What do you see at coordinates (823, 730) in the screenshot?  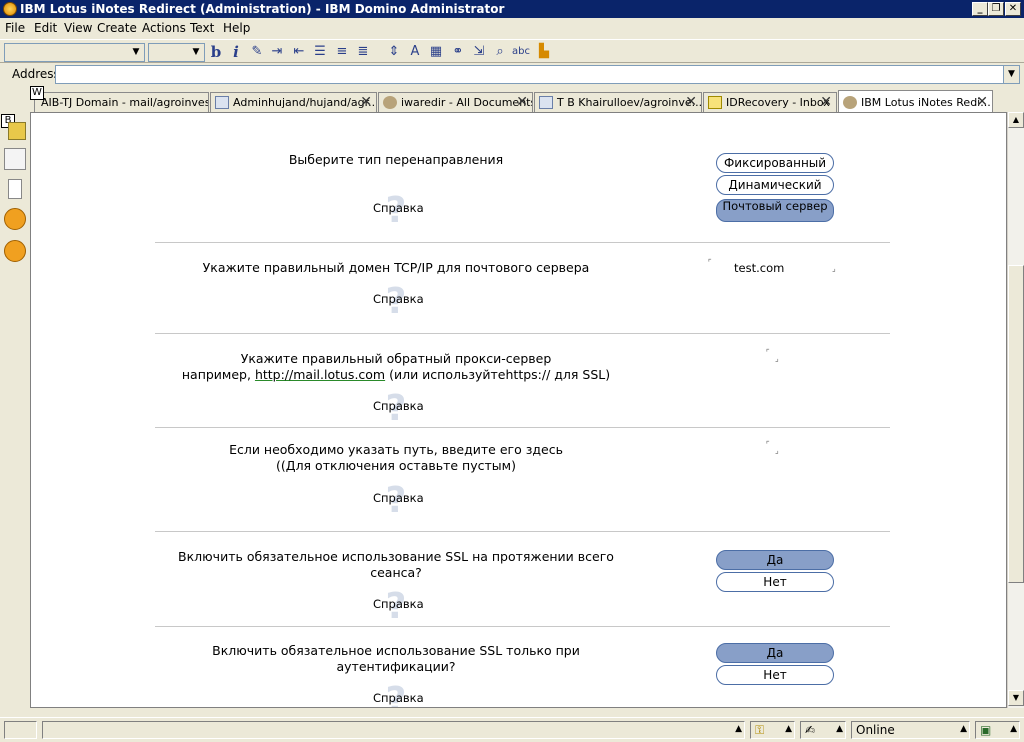 I see `signature-cell: ✍ ▲` at bounding box center [823, 730].